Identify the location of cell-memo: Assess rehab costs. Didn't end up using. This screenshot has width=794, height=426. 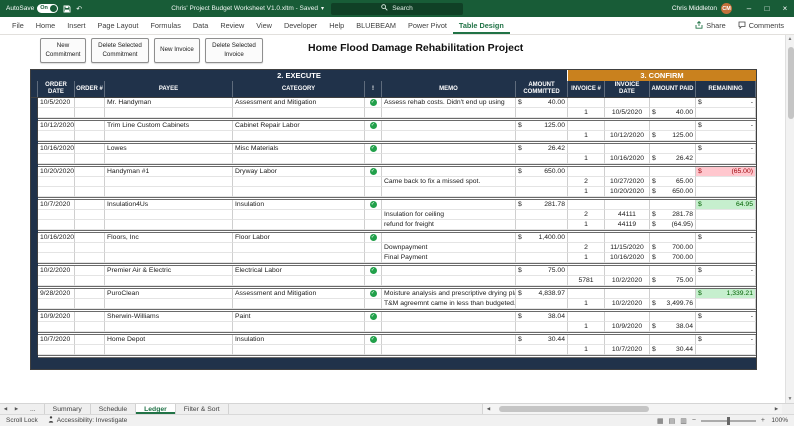
(449, 103).